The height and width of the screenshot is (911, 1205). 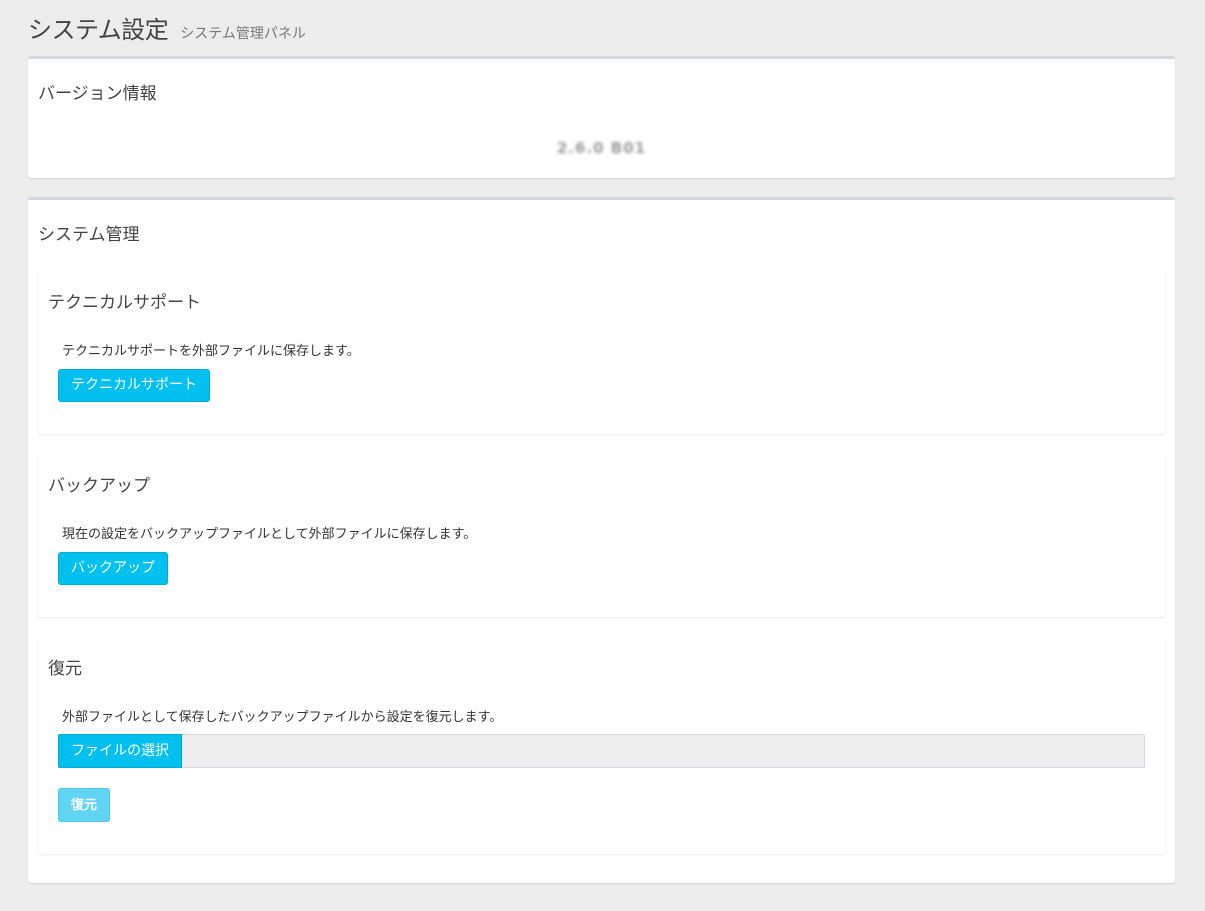 What do you see at coordinates (98, 30) in the screenshot?
I see `page-title: システム設定` at bounding box center [98, 30].